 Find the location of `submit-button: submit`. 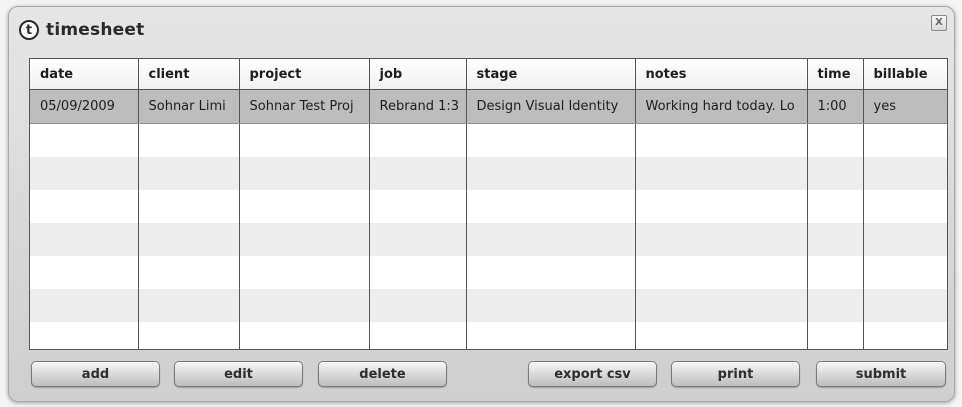

submit-button: submit is located at coordinates (881, 374).